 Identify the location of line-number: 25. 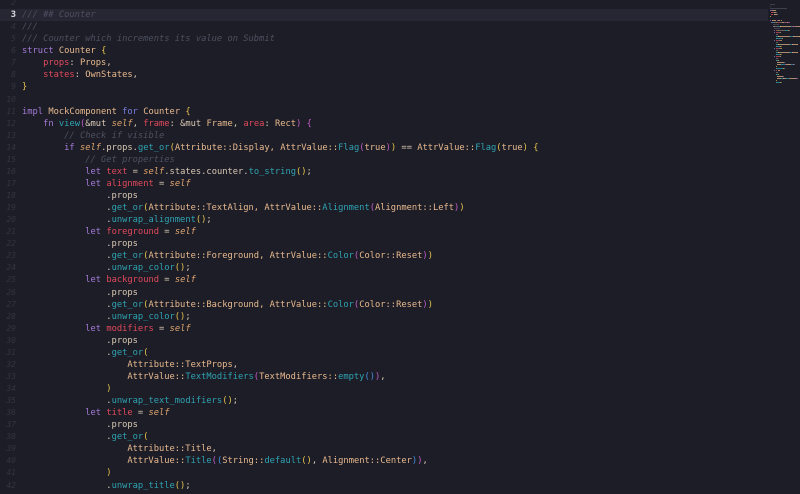
(11, 280).